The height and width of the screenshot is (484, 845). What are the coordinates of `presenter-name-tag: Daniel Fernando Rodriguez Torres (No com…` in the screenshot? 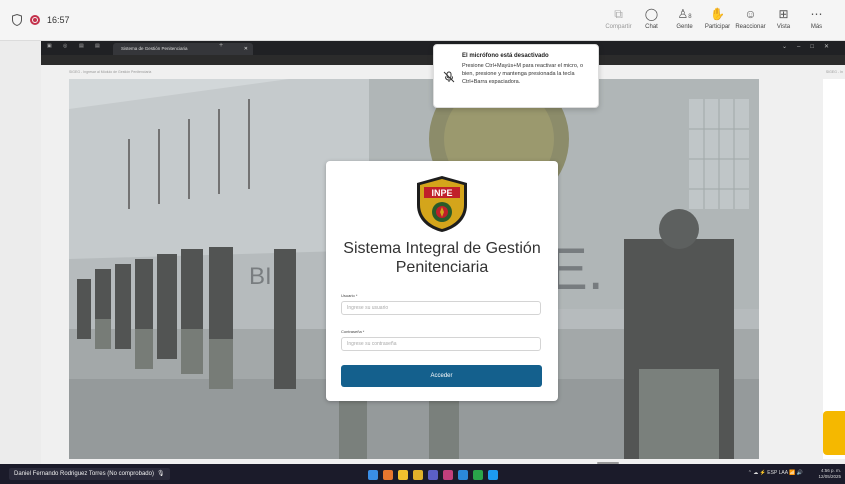 It's located at (89, 474).